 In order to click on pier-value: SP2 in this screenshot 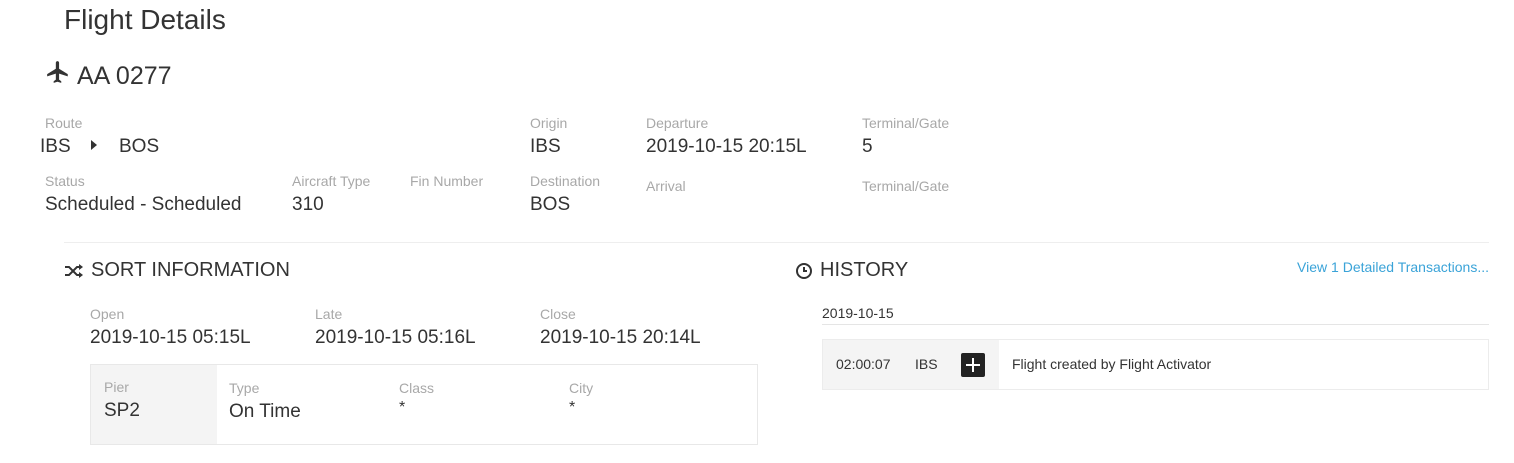, I will do `click(122, 410)`.